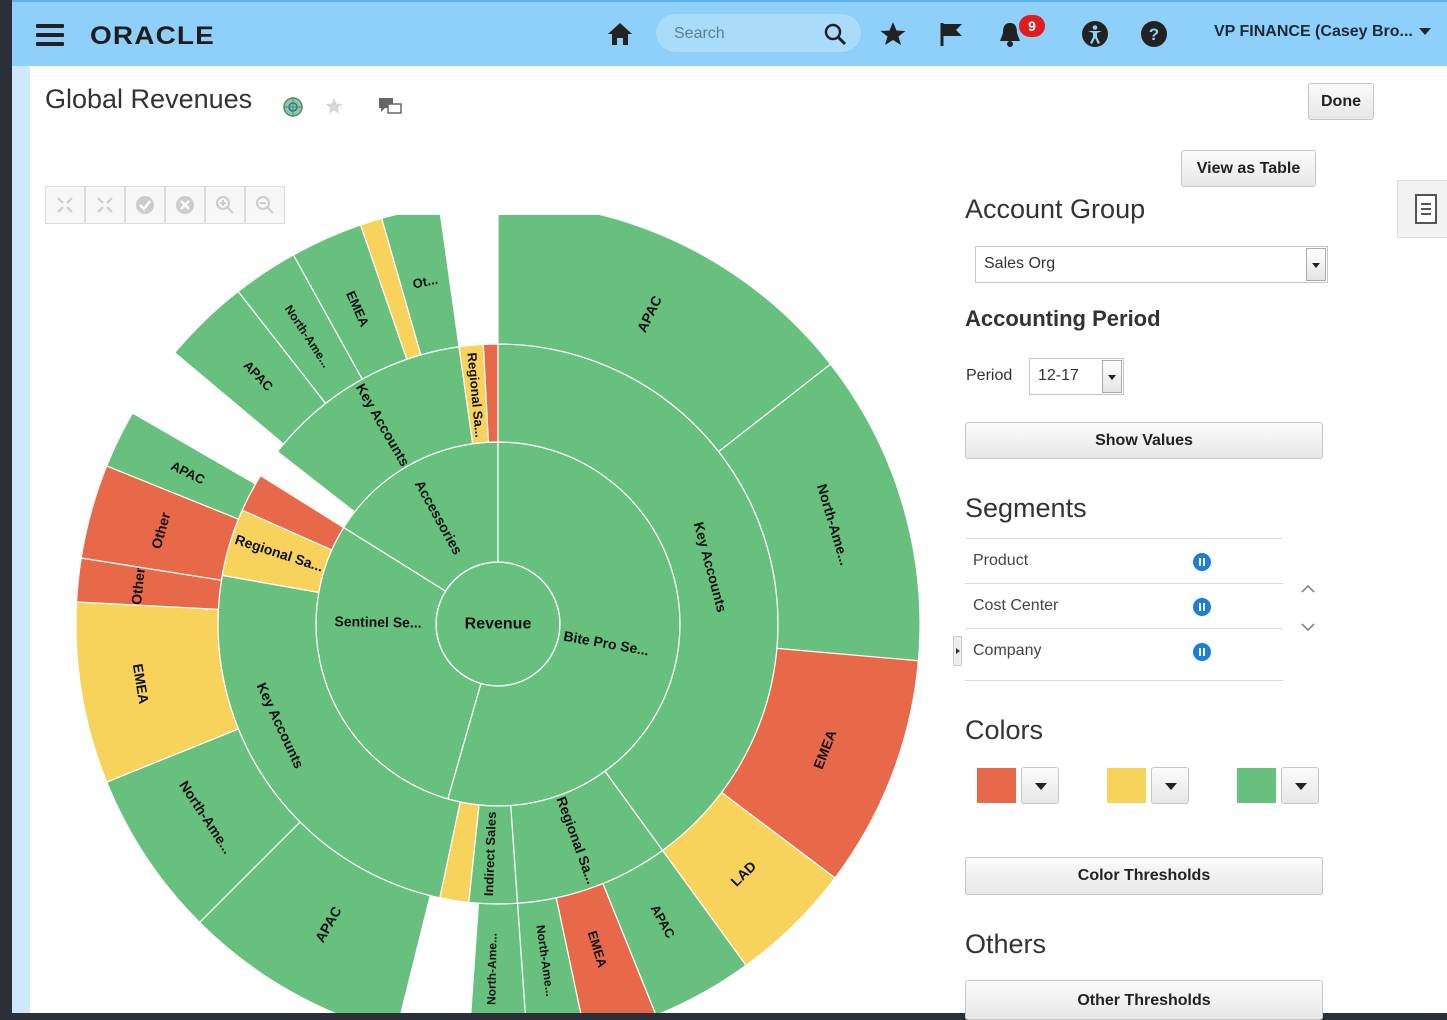  Describe the element at coordinates (1151, 264) in the screenshot. I see `account-group-select: Sales Org` at that location.